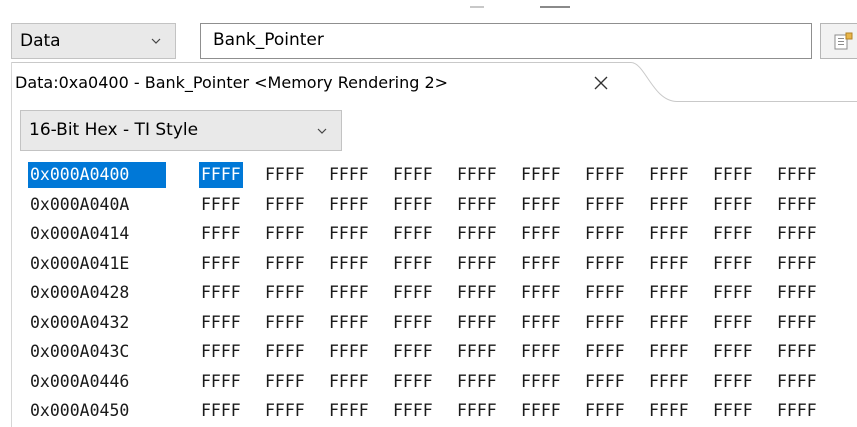 The image size is (857, 427). Describe the element at coordinates (99, 352) in the screenshot. I see `memory-address: 0x000A043C` at that location.